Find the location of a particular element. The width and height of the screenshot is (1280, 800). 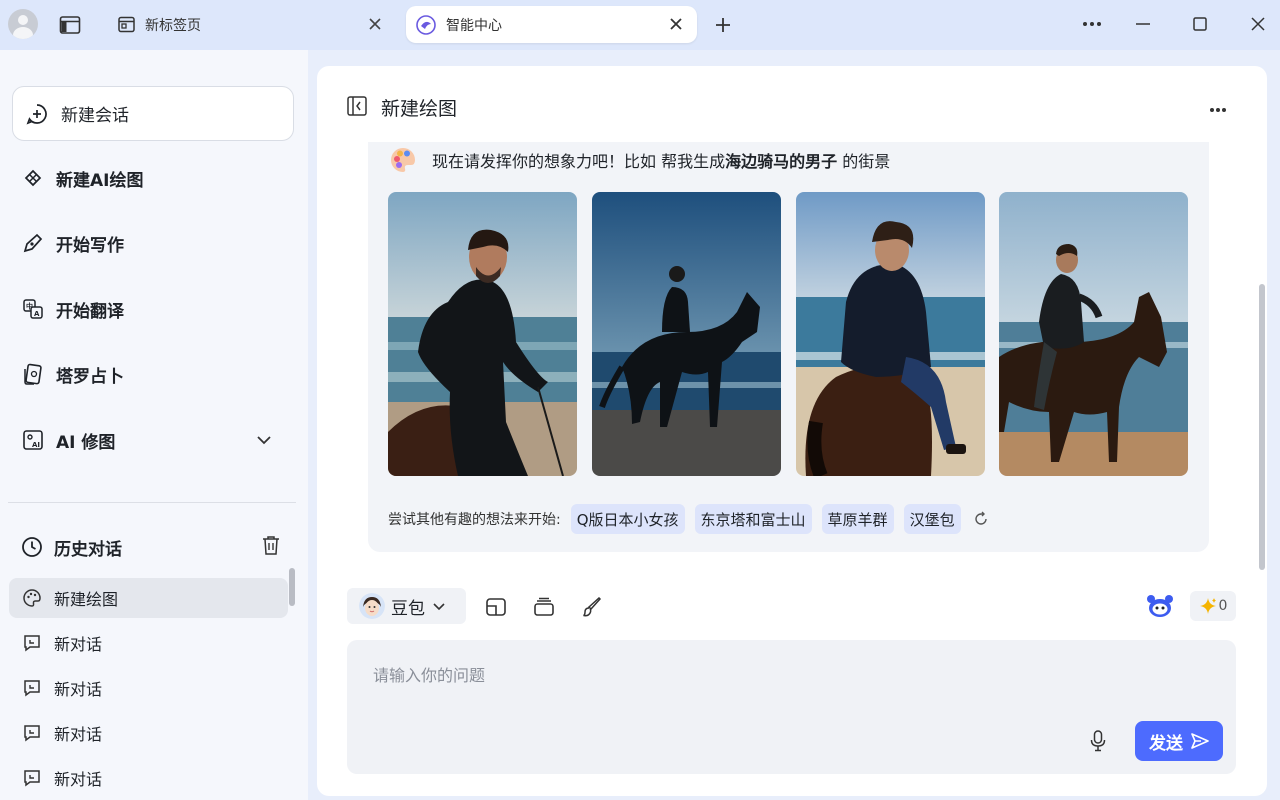

sidebar-item-ai-photo-edit: AI AI 修图 is located at coordinates (150, 440).